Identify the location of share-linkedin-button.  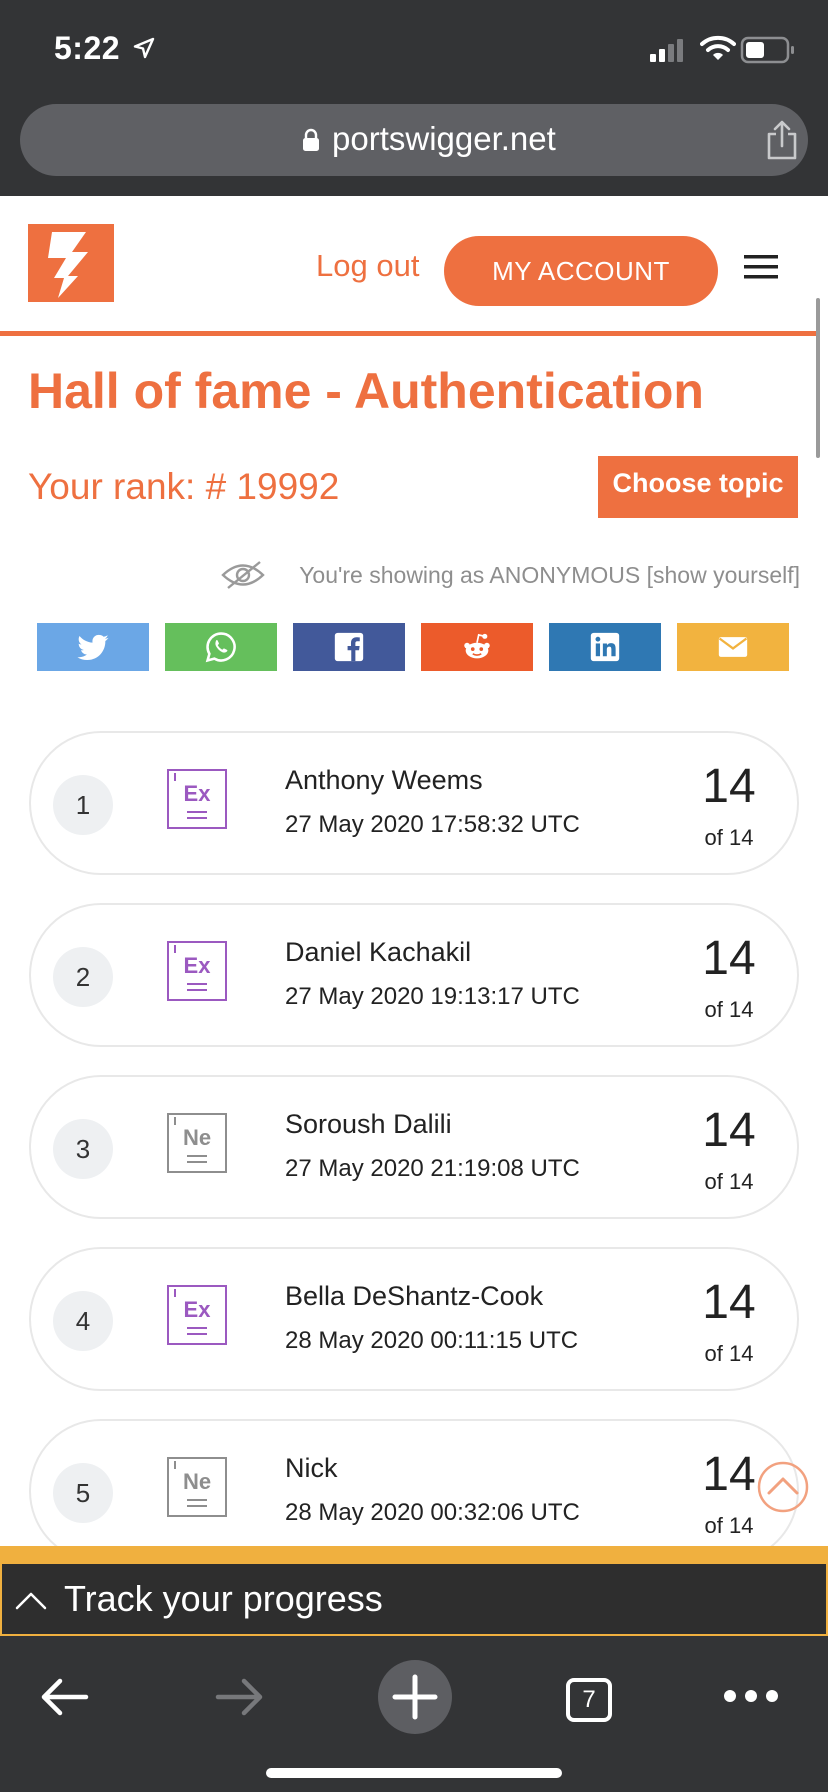
(605, 647).